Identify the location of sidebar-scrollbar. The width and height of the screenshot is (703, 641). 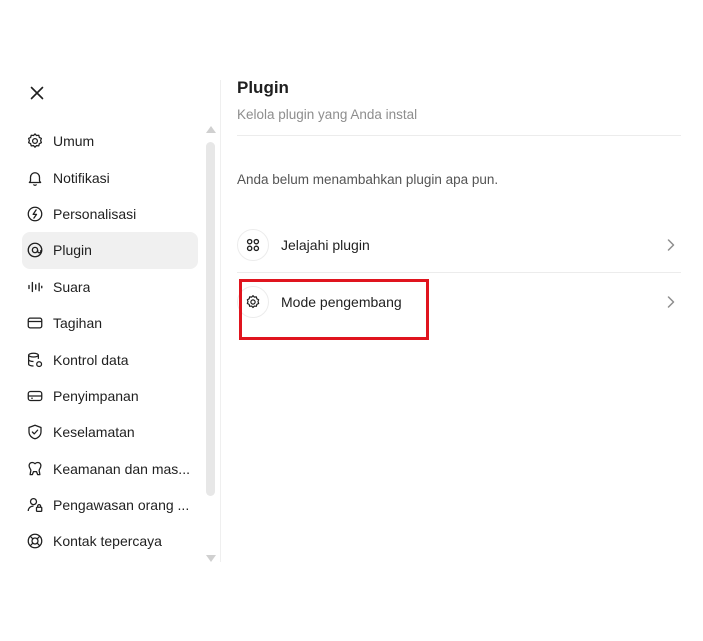
(211, 344).